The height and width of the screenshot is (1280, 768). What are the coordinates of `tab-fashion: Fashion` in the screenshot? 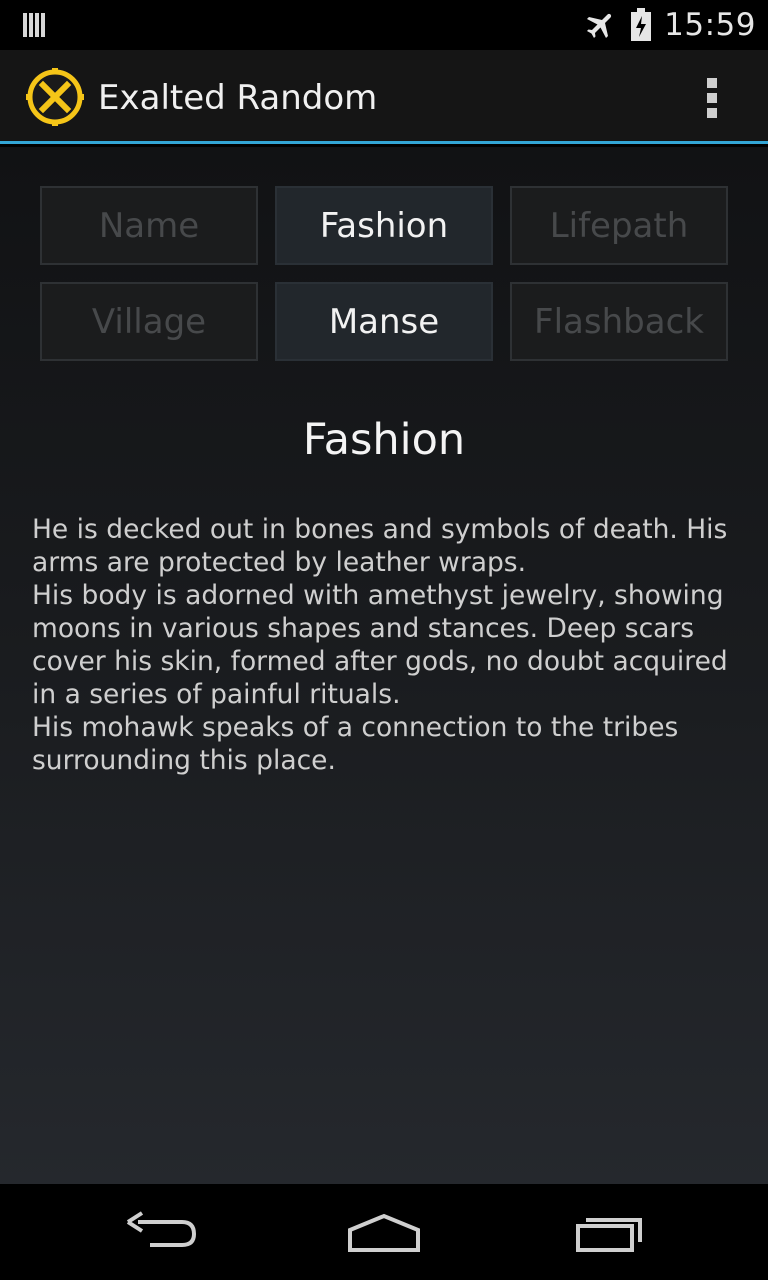 It's located at (384, 225).